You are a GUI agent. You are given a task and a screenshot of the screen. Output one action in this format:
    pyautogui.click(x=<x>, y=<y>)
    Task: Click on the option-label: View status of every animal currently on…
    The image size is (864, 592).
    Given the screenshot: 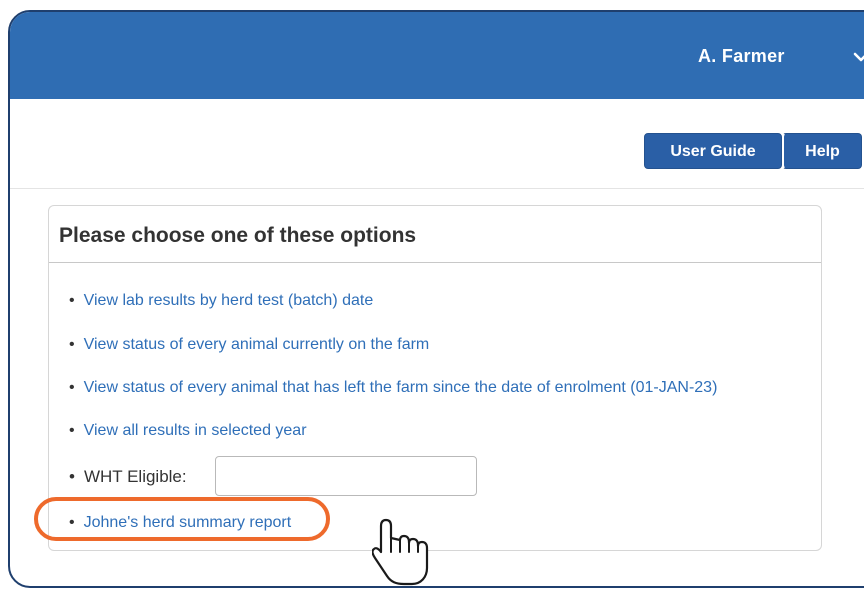 What is the action you would take?
    pyautogui.click(x=257, y=344)
    